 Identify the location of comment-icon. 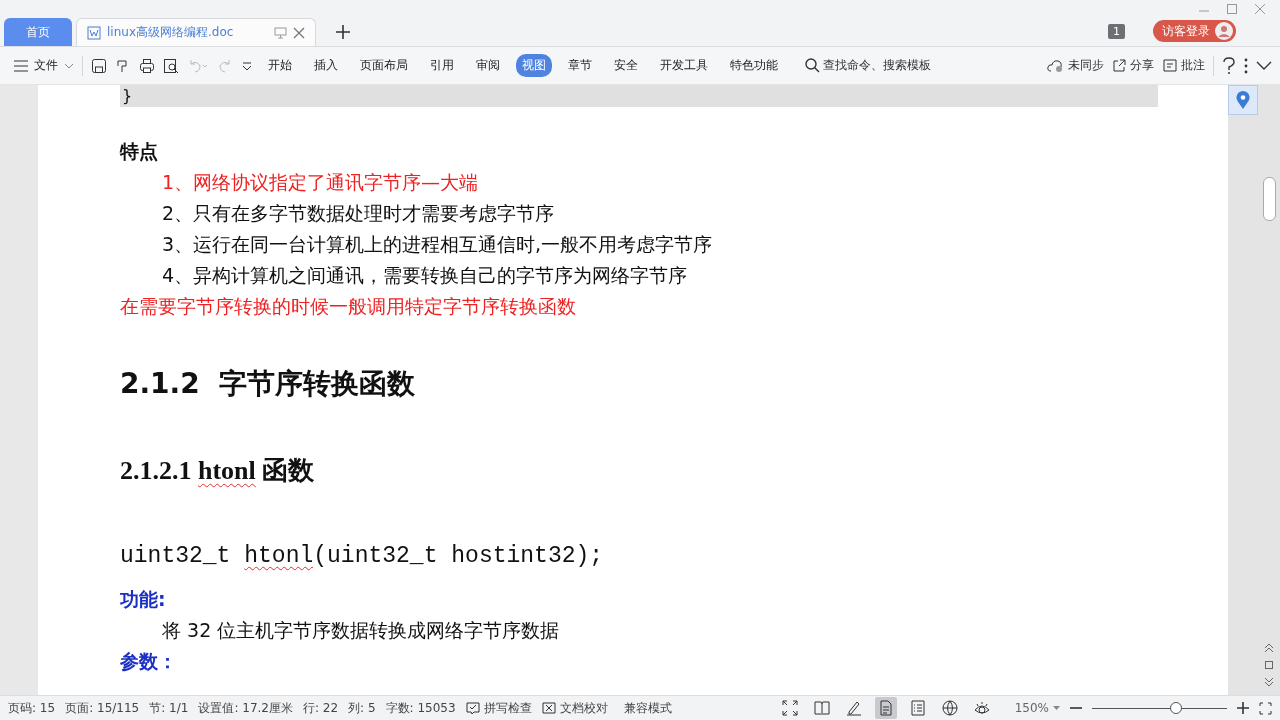
(1170, 65).